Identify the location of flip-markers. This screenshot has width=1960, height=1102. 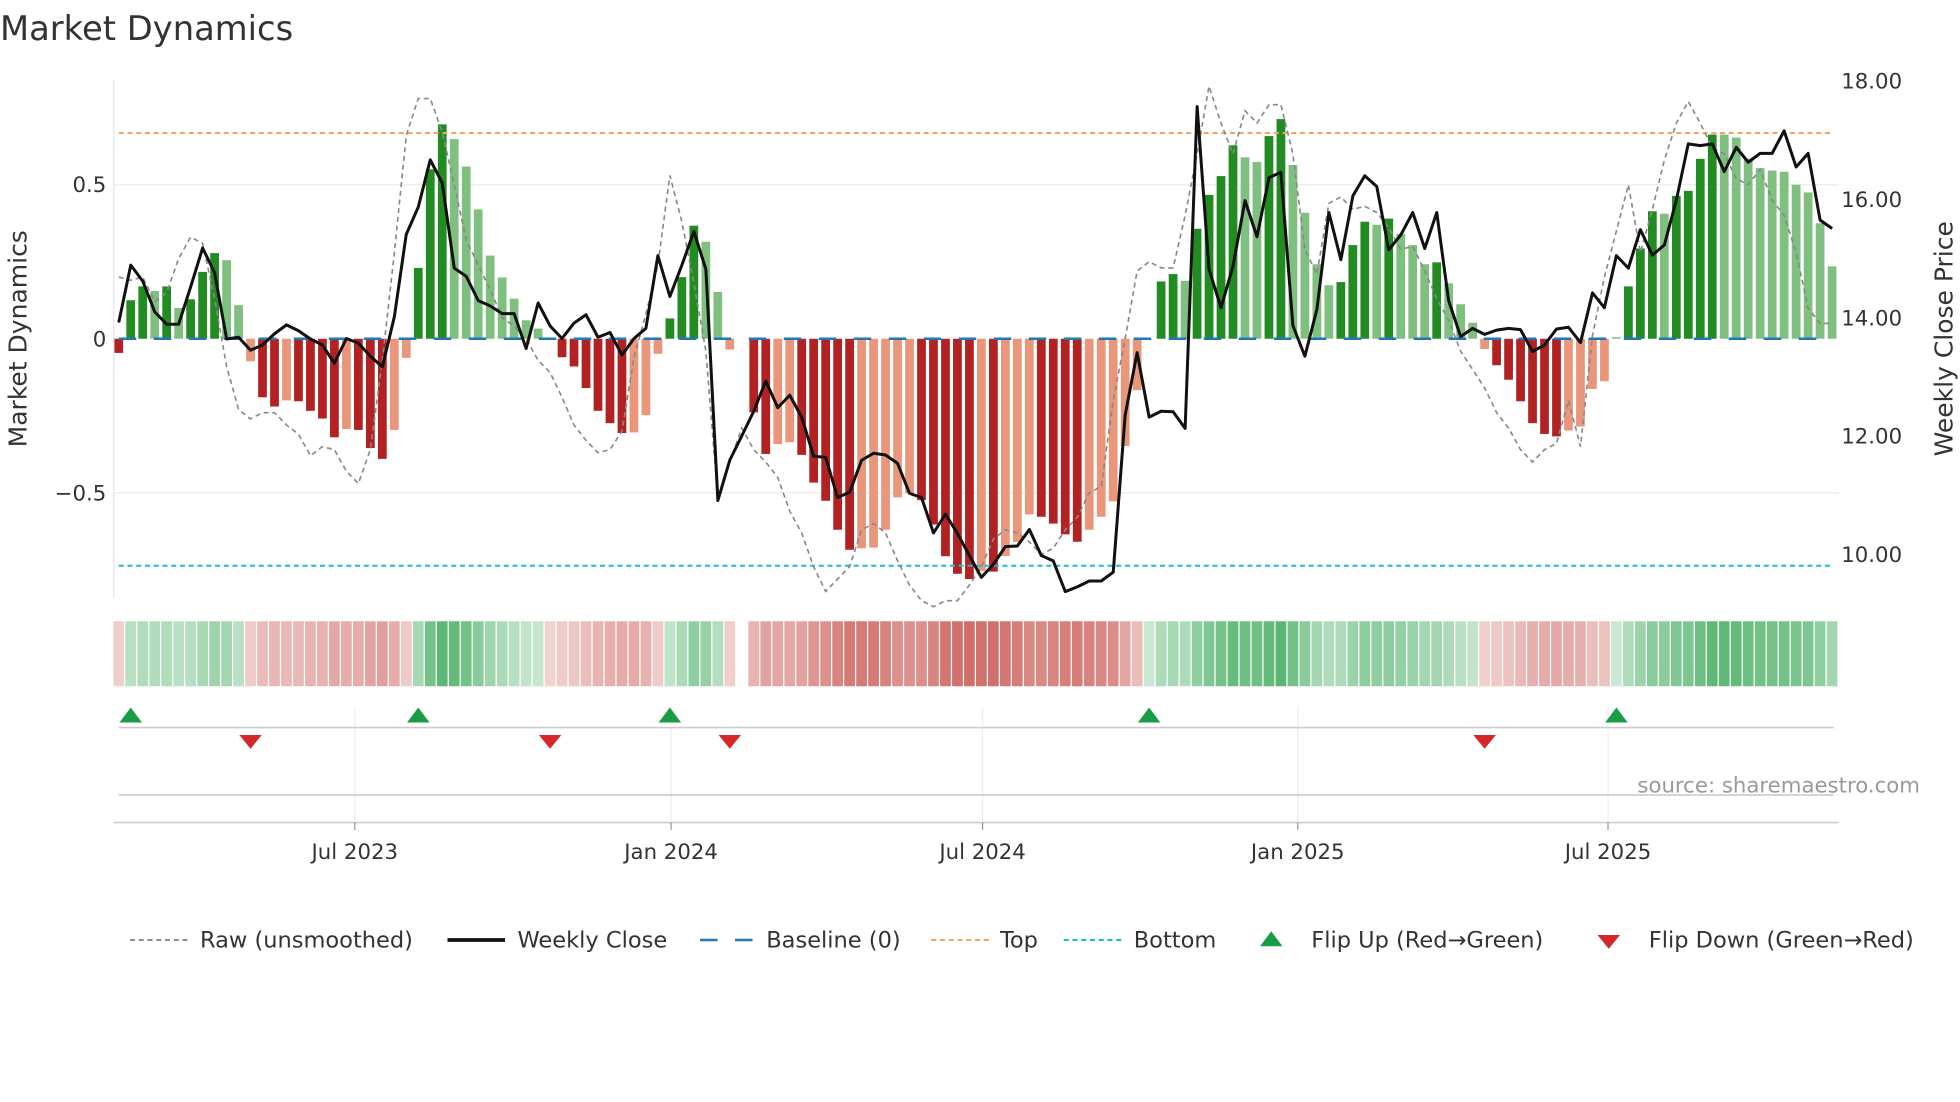
(976, 751).